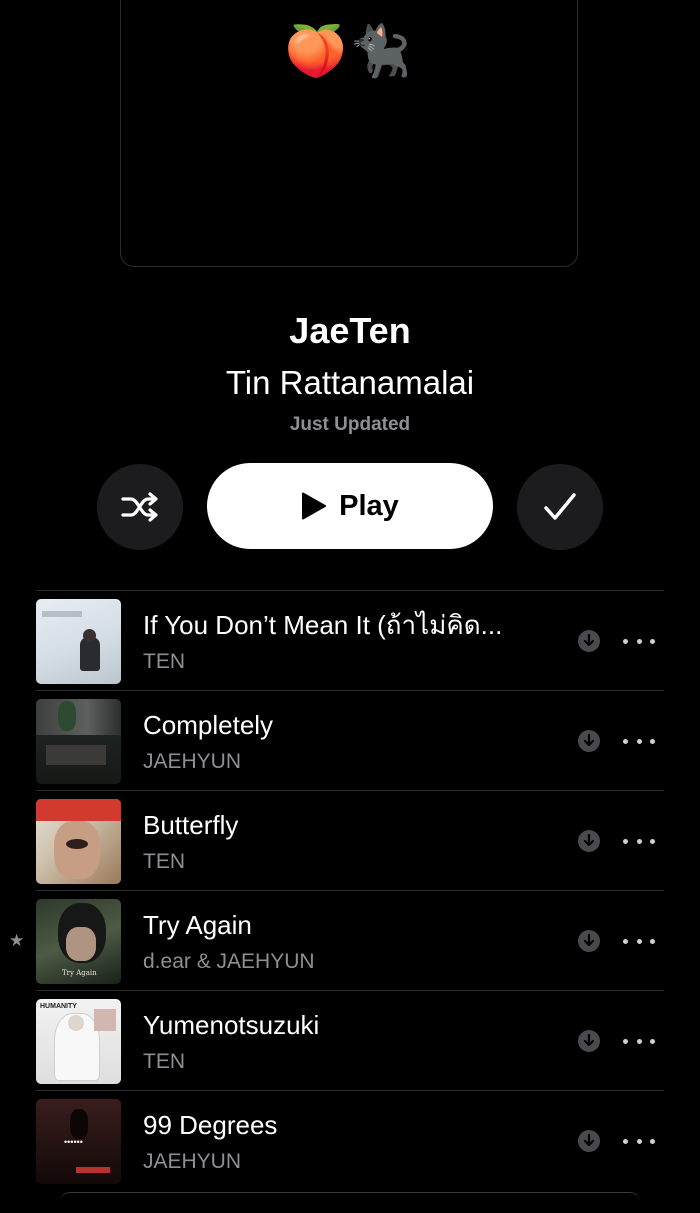  What do you see at coordinates (78, 941) in the screenshot?
I see `album-art: Try Again` at bounding box center [78, 941].